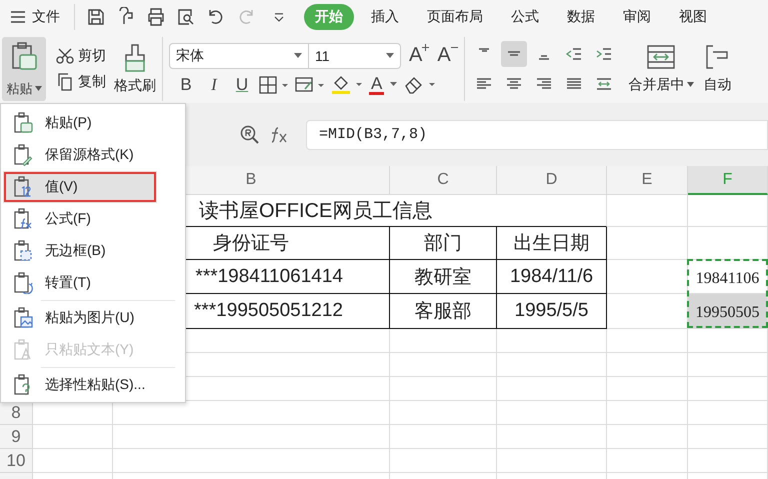 The width and height of the screenshot is (768, 479). I want to click on merge-center-button: 合并居中, so click(661, 69).